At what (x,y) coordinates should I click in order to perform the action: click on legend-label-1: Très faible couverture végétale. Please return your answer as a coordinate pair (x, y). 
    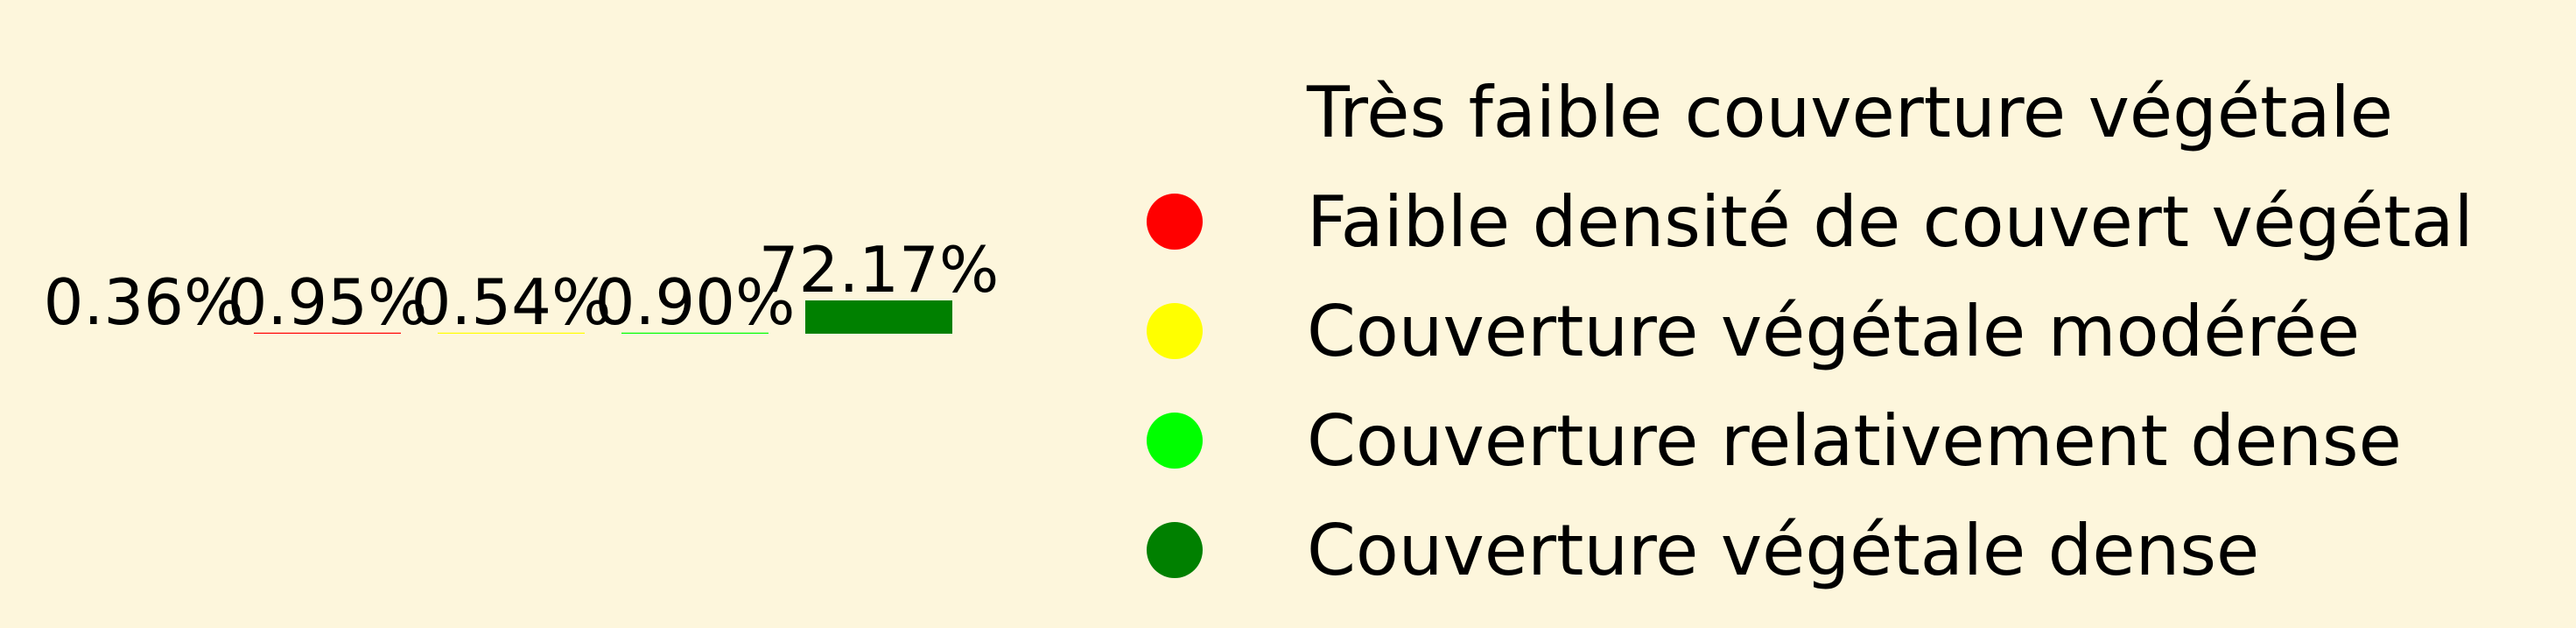
    Looking at the image, I should click on (1849, 112).